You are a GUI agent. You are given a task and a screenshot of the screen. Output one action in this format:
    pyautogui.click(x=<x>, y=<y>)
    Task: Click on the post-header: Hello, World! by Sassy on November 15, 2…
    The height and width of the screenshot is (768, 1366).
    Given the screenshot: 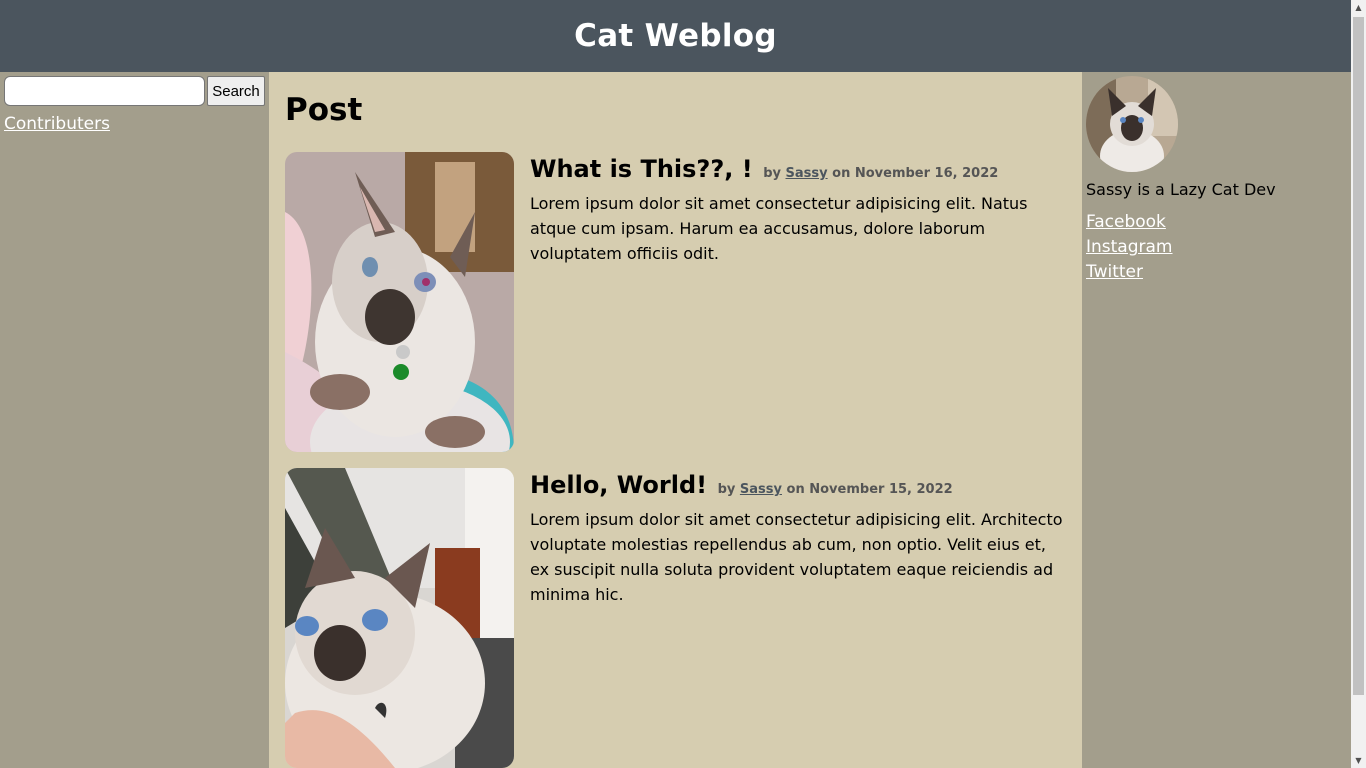 What is the action you would take?
    pyautogui.click(x=800, y=487)
    